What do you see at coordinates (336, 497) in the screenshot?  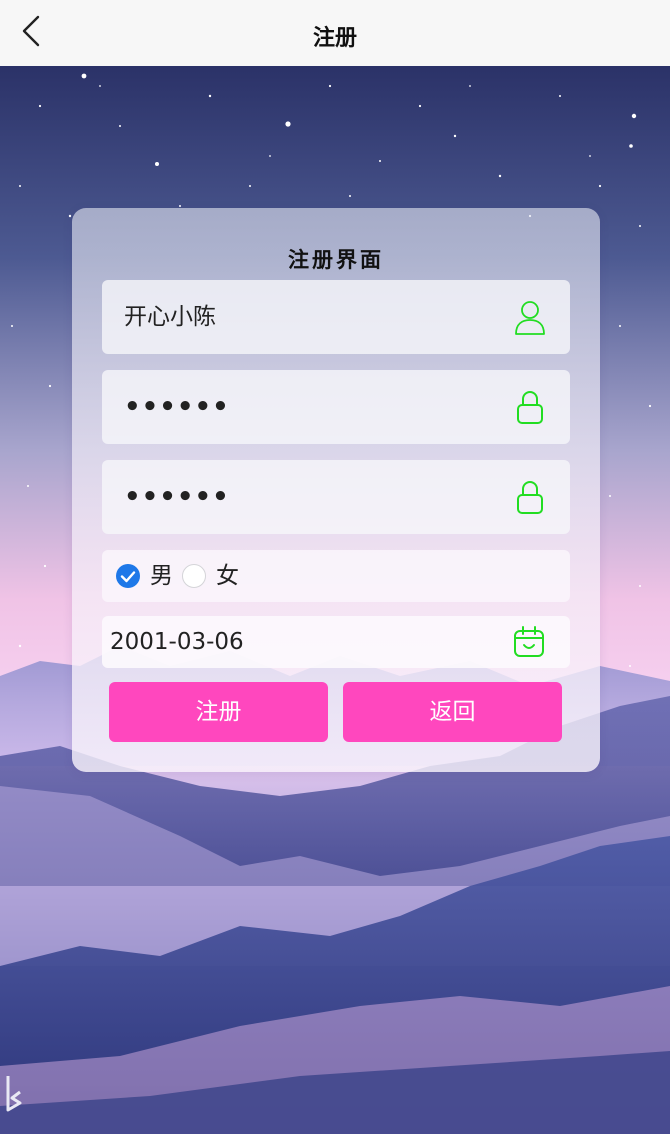 I see `confirm-password-field: ••••••` at bounding box center [336, 497].